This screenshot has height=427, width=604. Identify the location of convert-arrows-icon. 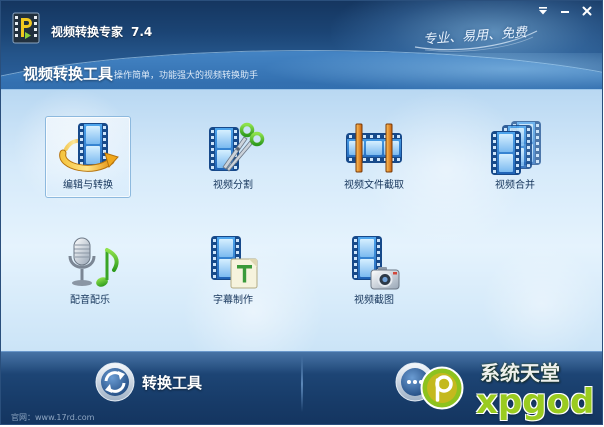
(115, 382).